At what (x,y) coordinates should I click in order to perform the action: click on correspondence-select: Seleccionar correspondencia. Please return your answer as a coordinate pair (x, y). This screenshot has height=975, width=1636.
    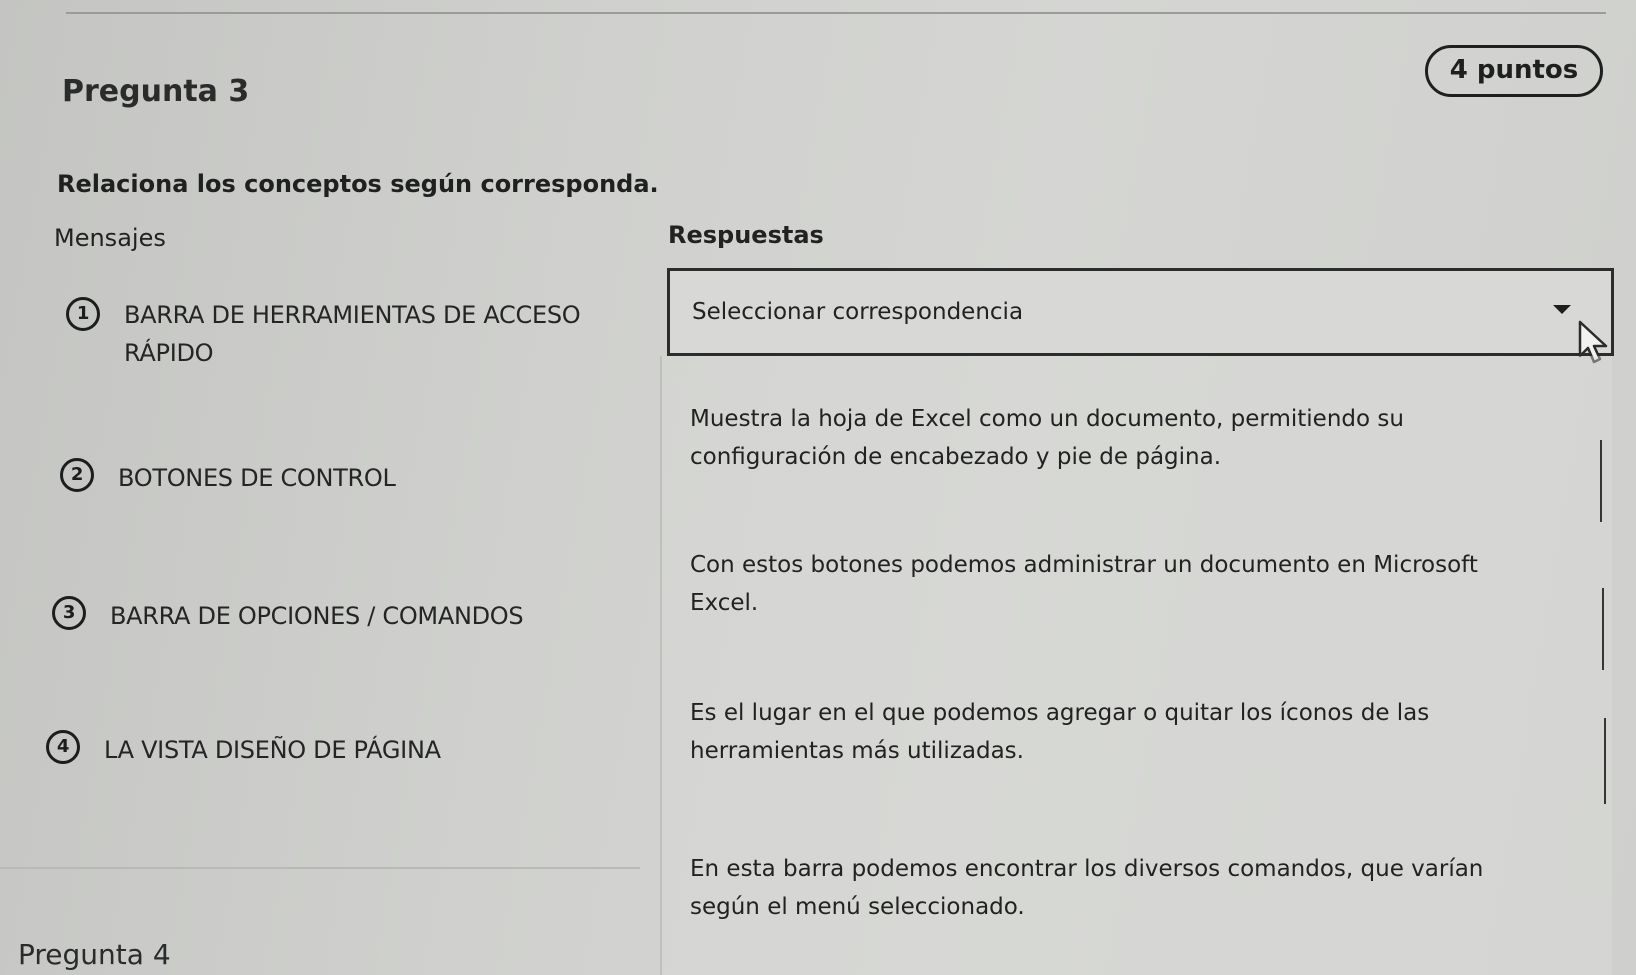
    Looking at the image, I should click on (1140, 312).